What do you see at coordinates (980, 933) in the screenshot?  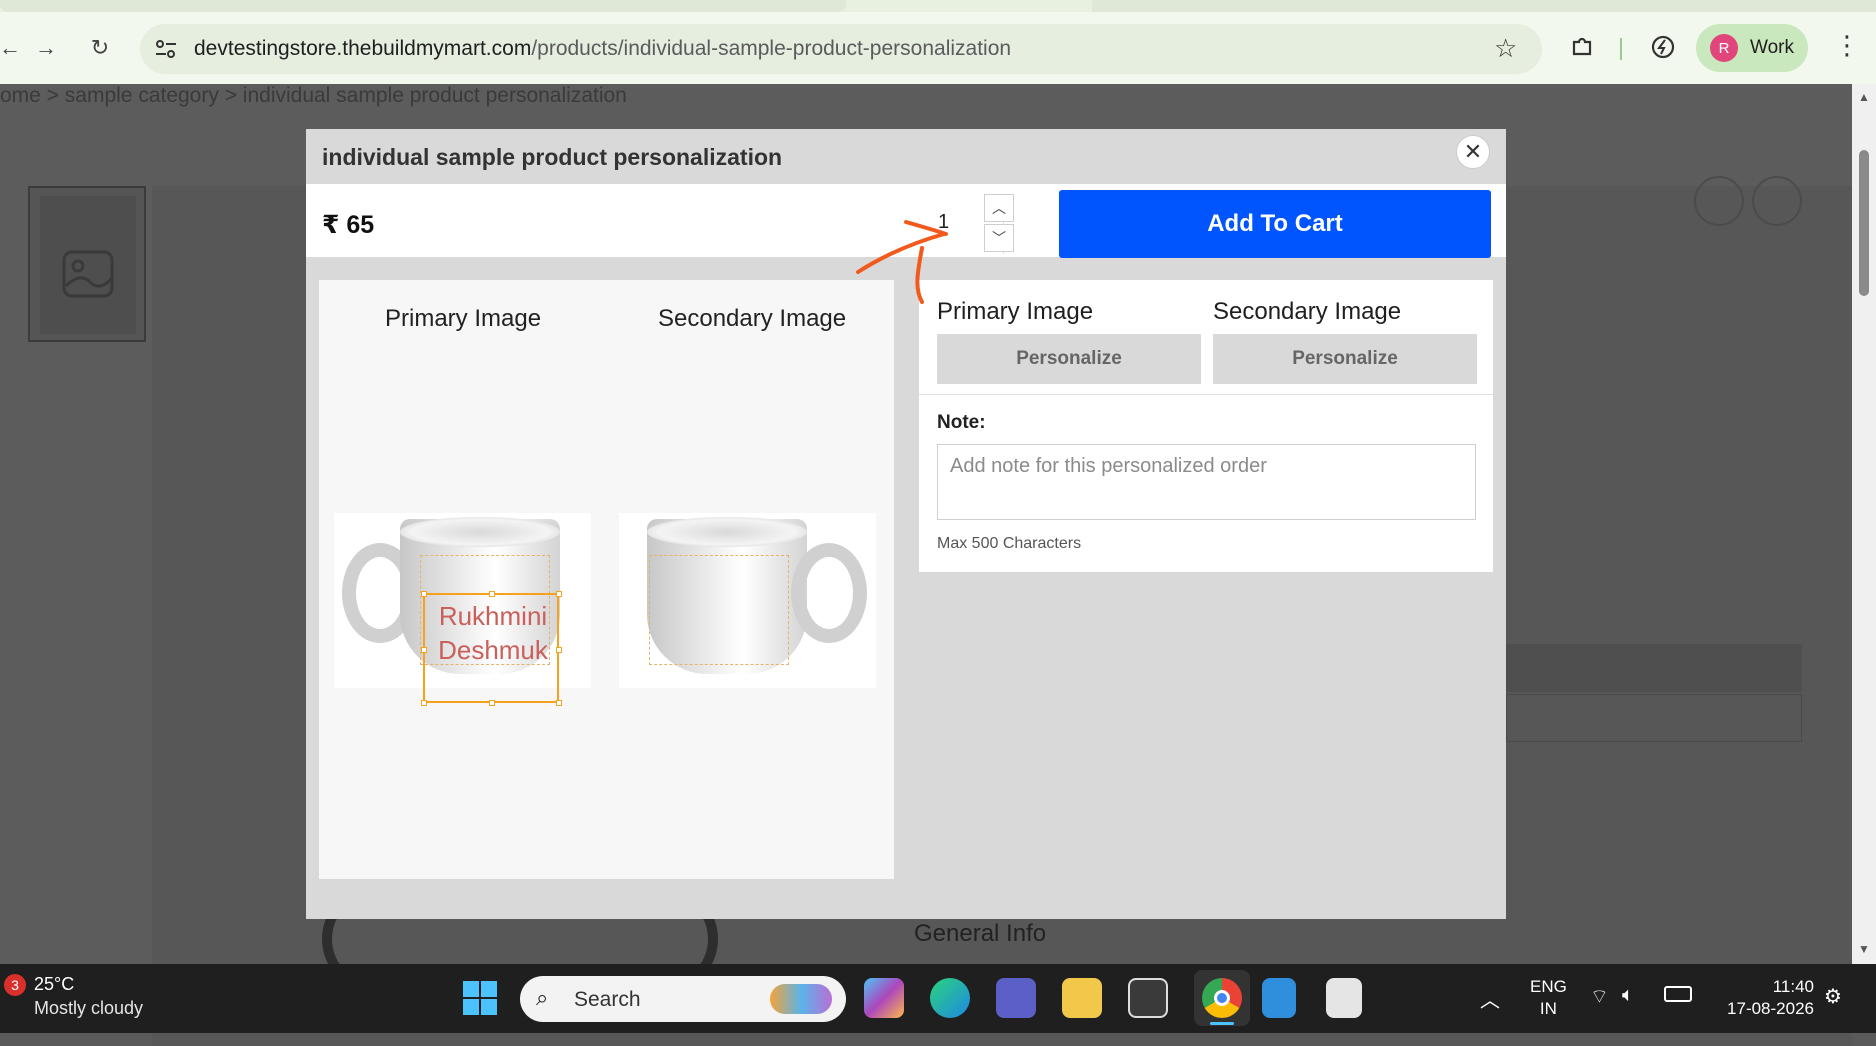 I see `general-info-heading: General Info` at bounding box center [980, 933].